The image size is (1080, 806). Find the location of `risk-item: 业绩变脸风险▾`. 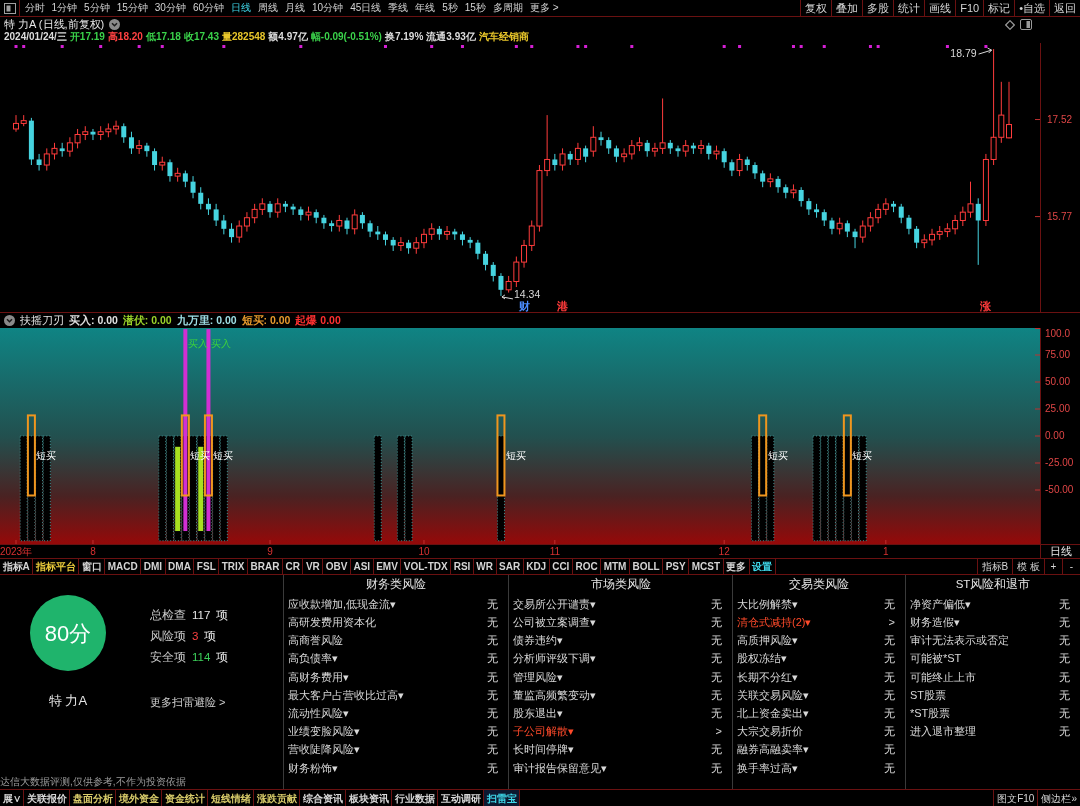

risk-item: 业绩变脸风险▾ is located at coordinates (324, 731).